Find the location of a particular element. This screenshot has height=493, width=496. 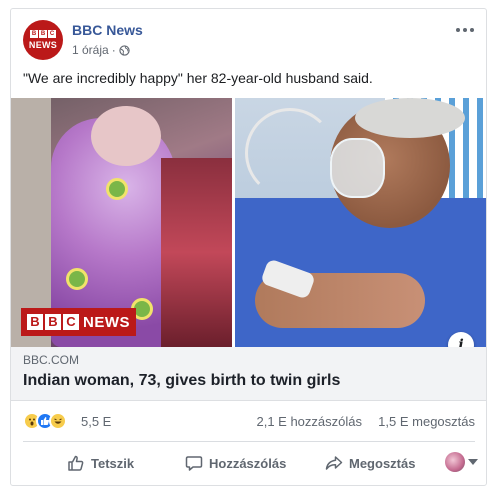

reactions-bar: 5,5 E 2,1 E hozzászólás 1,5 E megosztás is located at coordinates (249, 422).